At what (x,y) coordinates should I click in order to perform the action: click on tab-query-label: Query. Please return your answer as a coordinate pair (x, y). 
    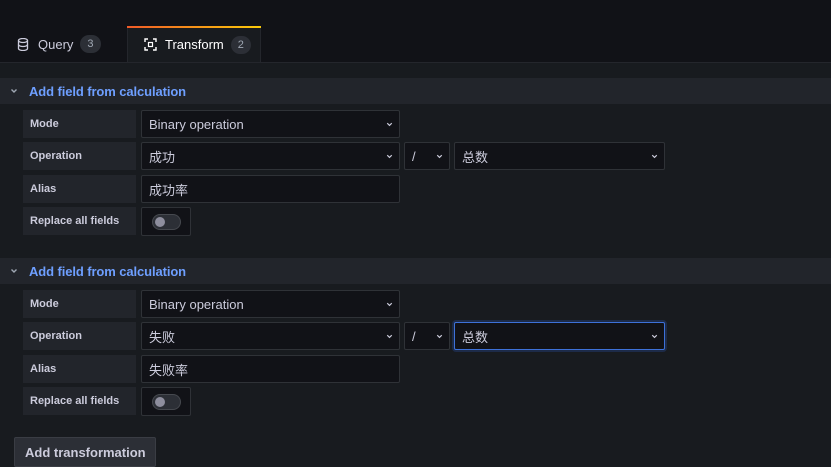
    Looking at the image, I should click on (56, 44).